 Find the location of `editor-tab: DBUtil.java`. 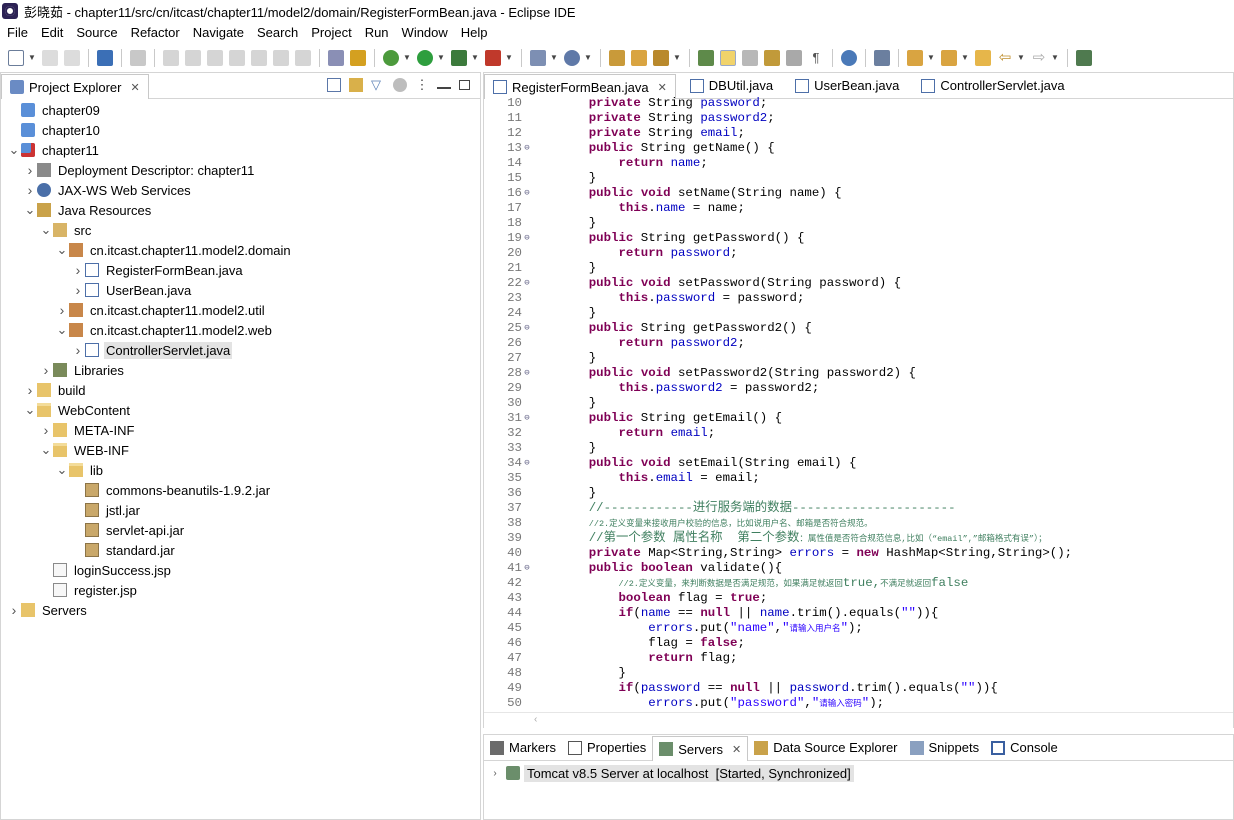

editor-tab: DBUtil.java is located at coordinates (731, 85).